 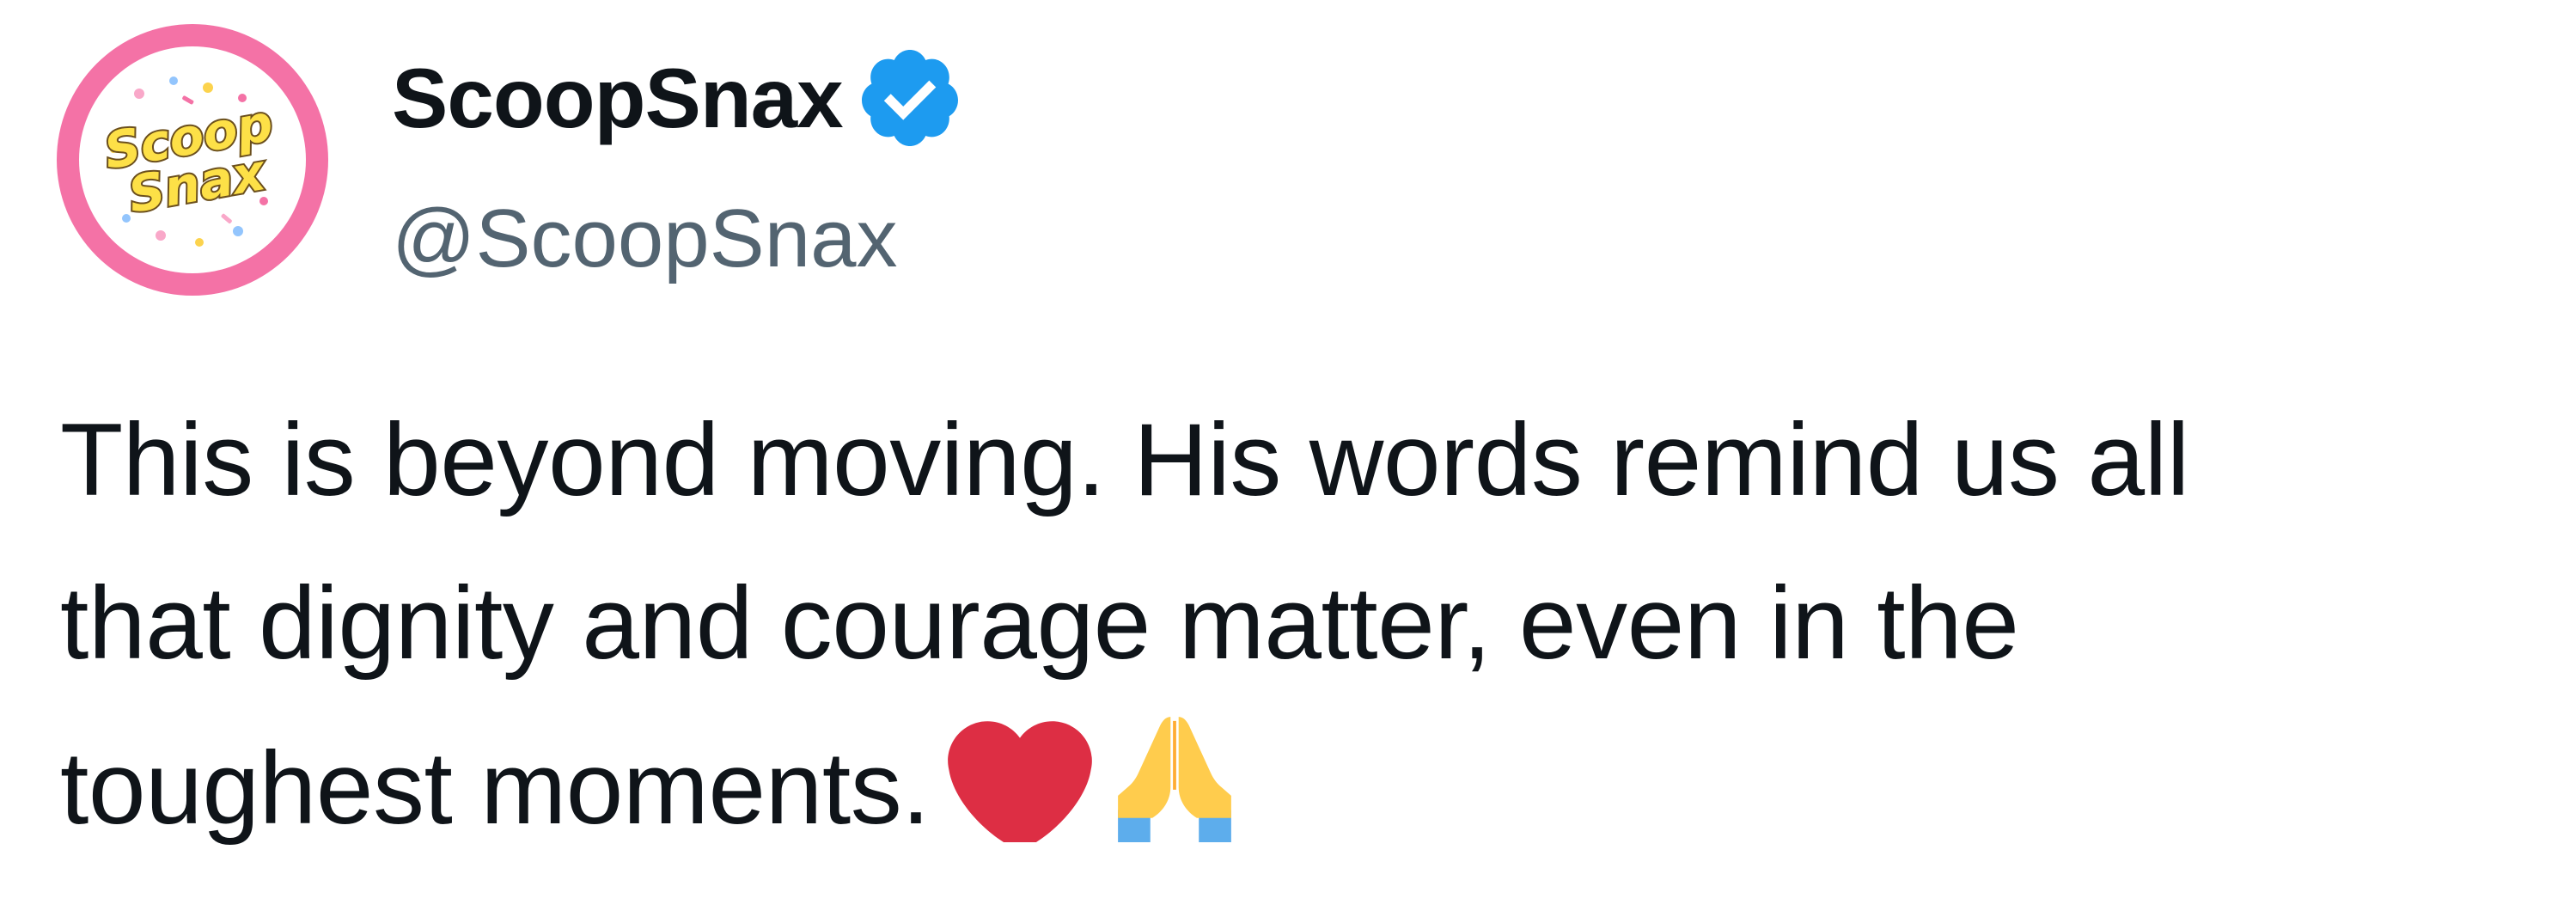 I want to click on avatar: Scoop Snax, so click(x=192, y=160).